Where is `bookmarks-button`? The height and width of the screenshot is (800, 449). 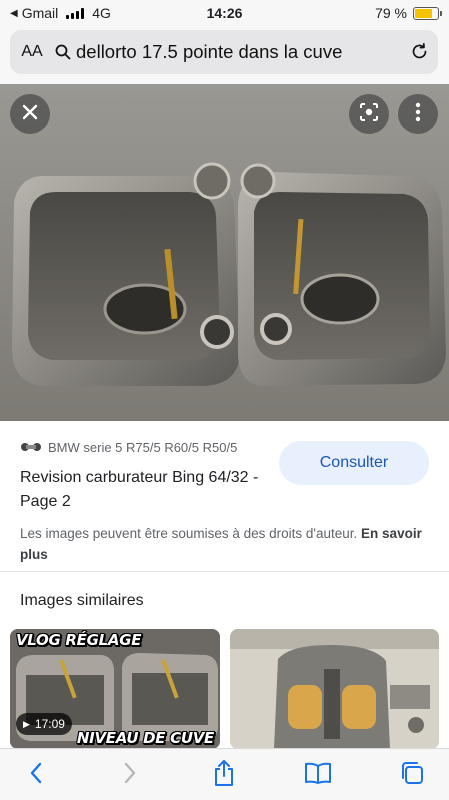
bookmarks-button is located at coordinates (318, 775).